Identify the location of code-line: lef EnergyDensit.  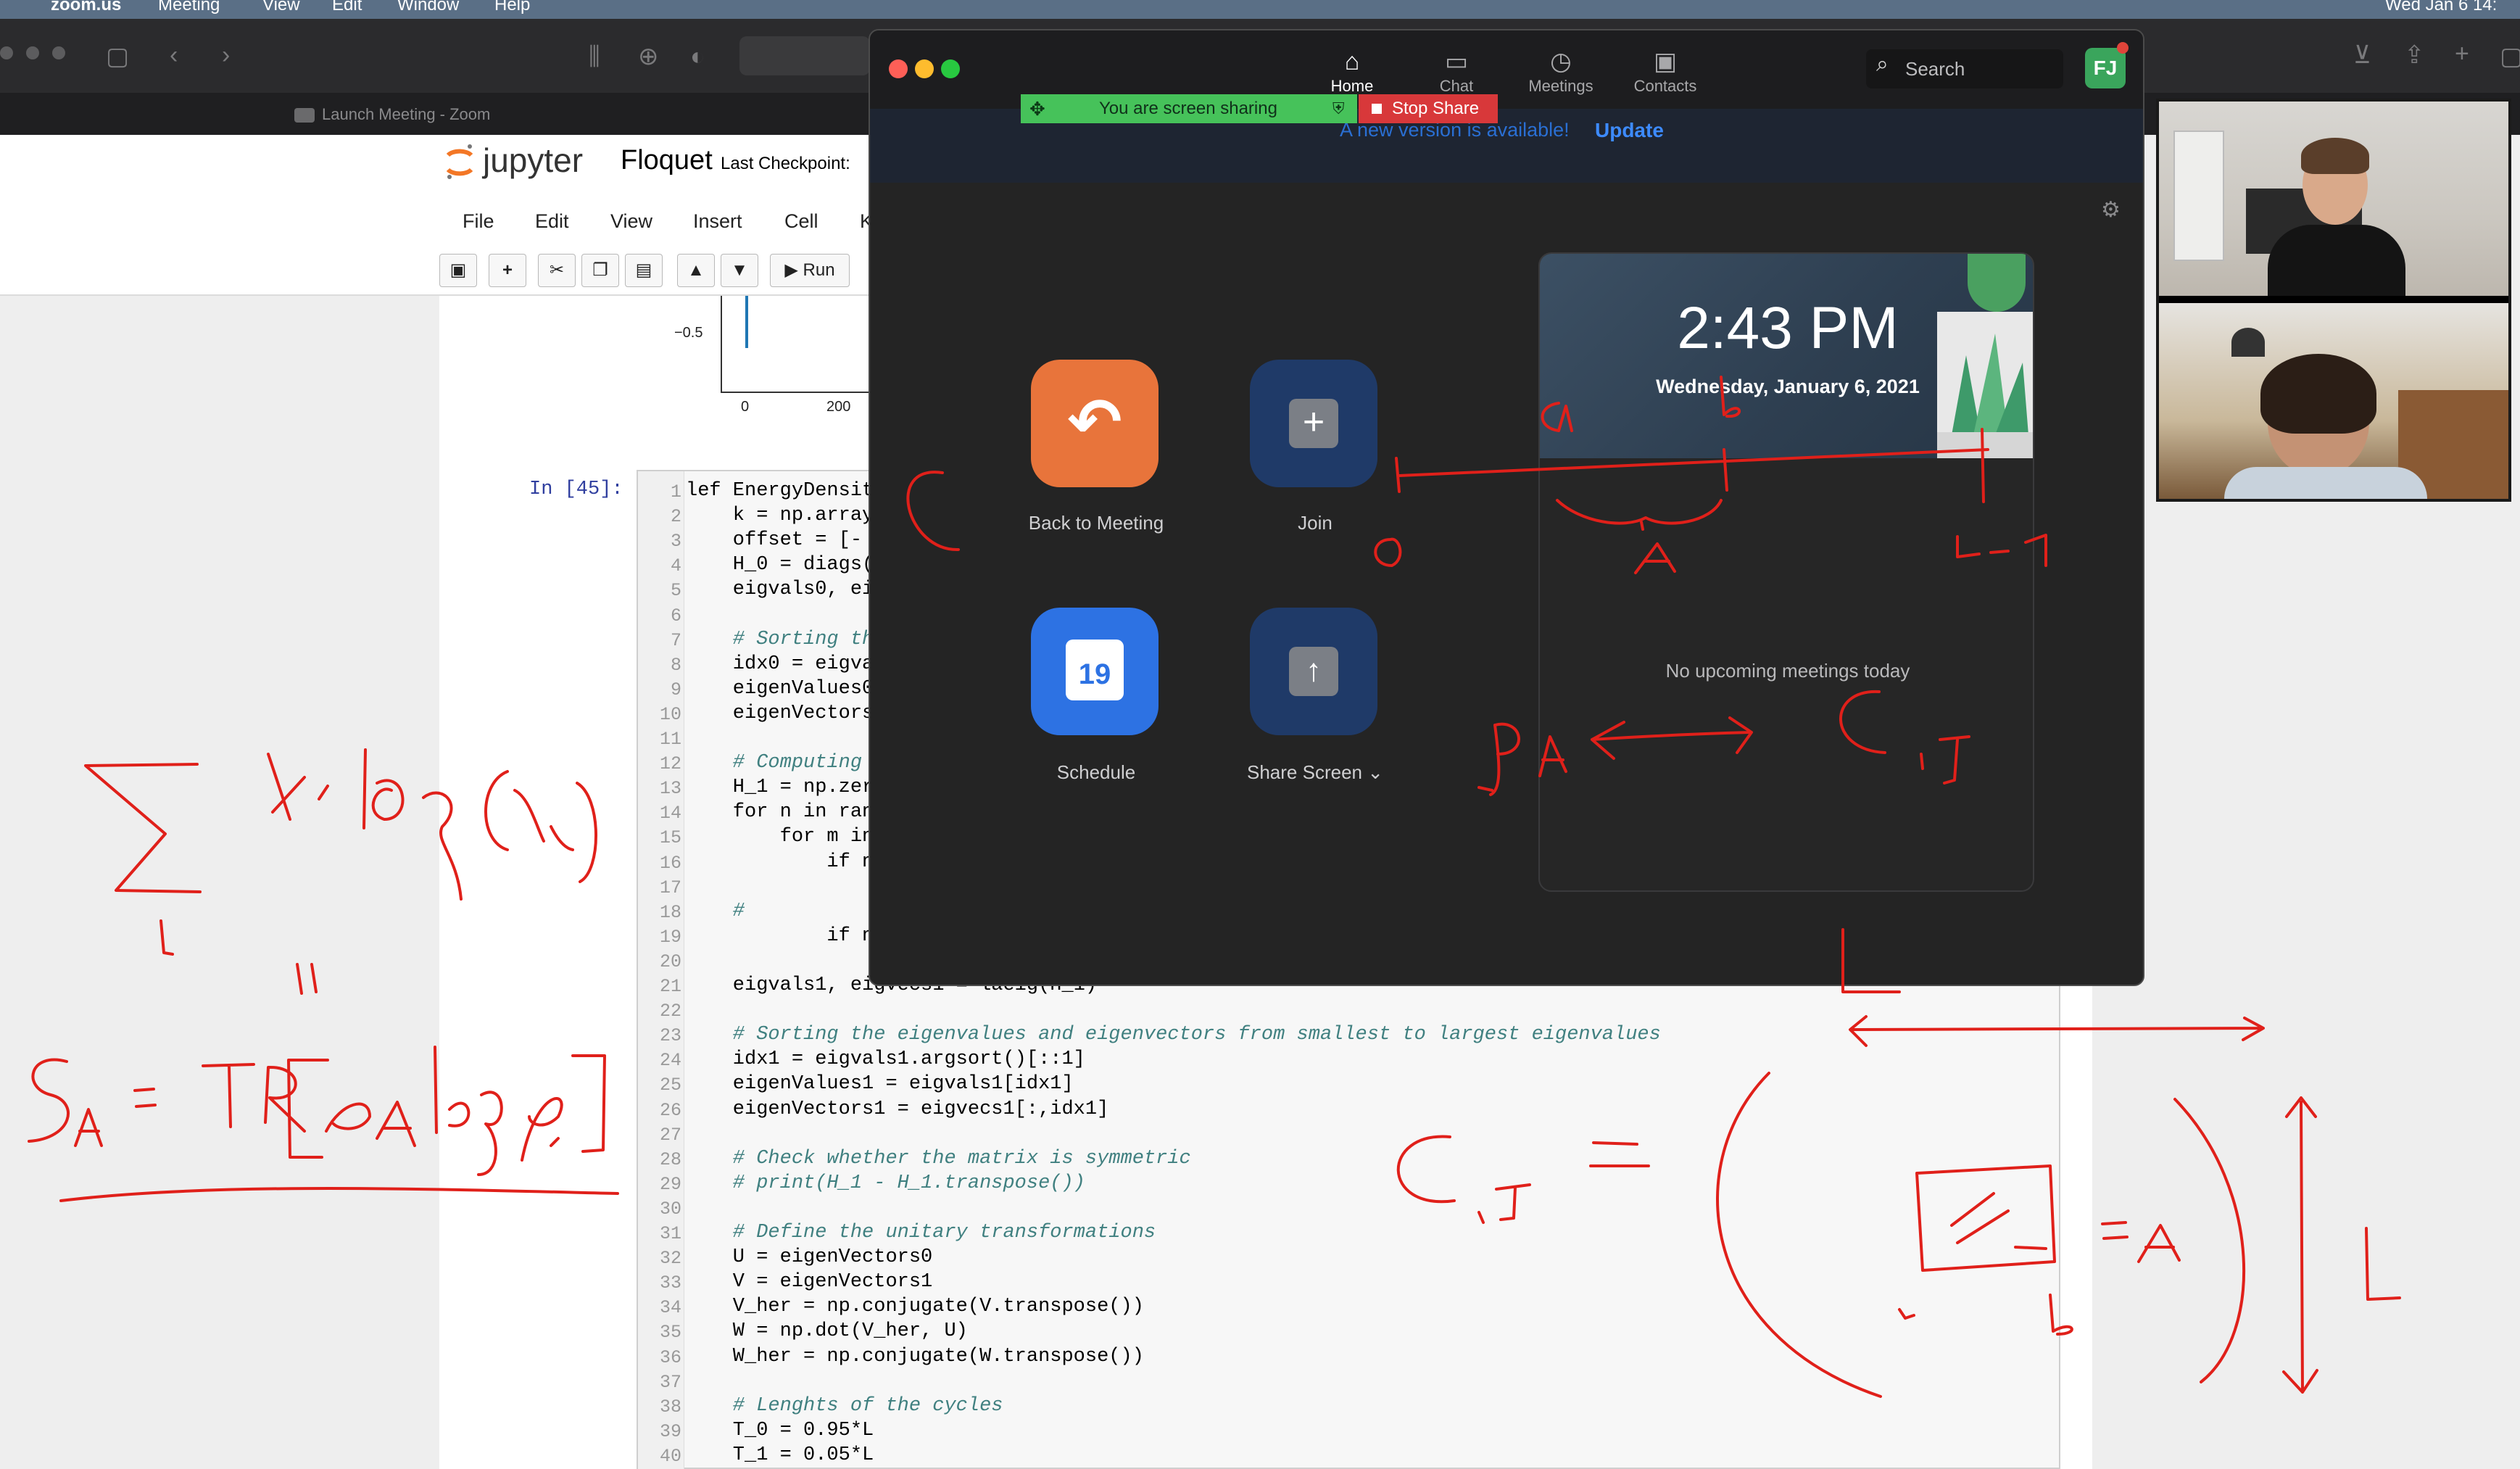
(780, 491).